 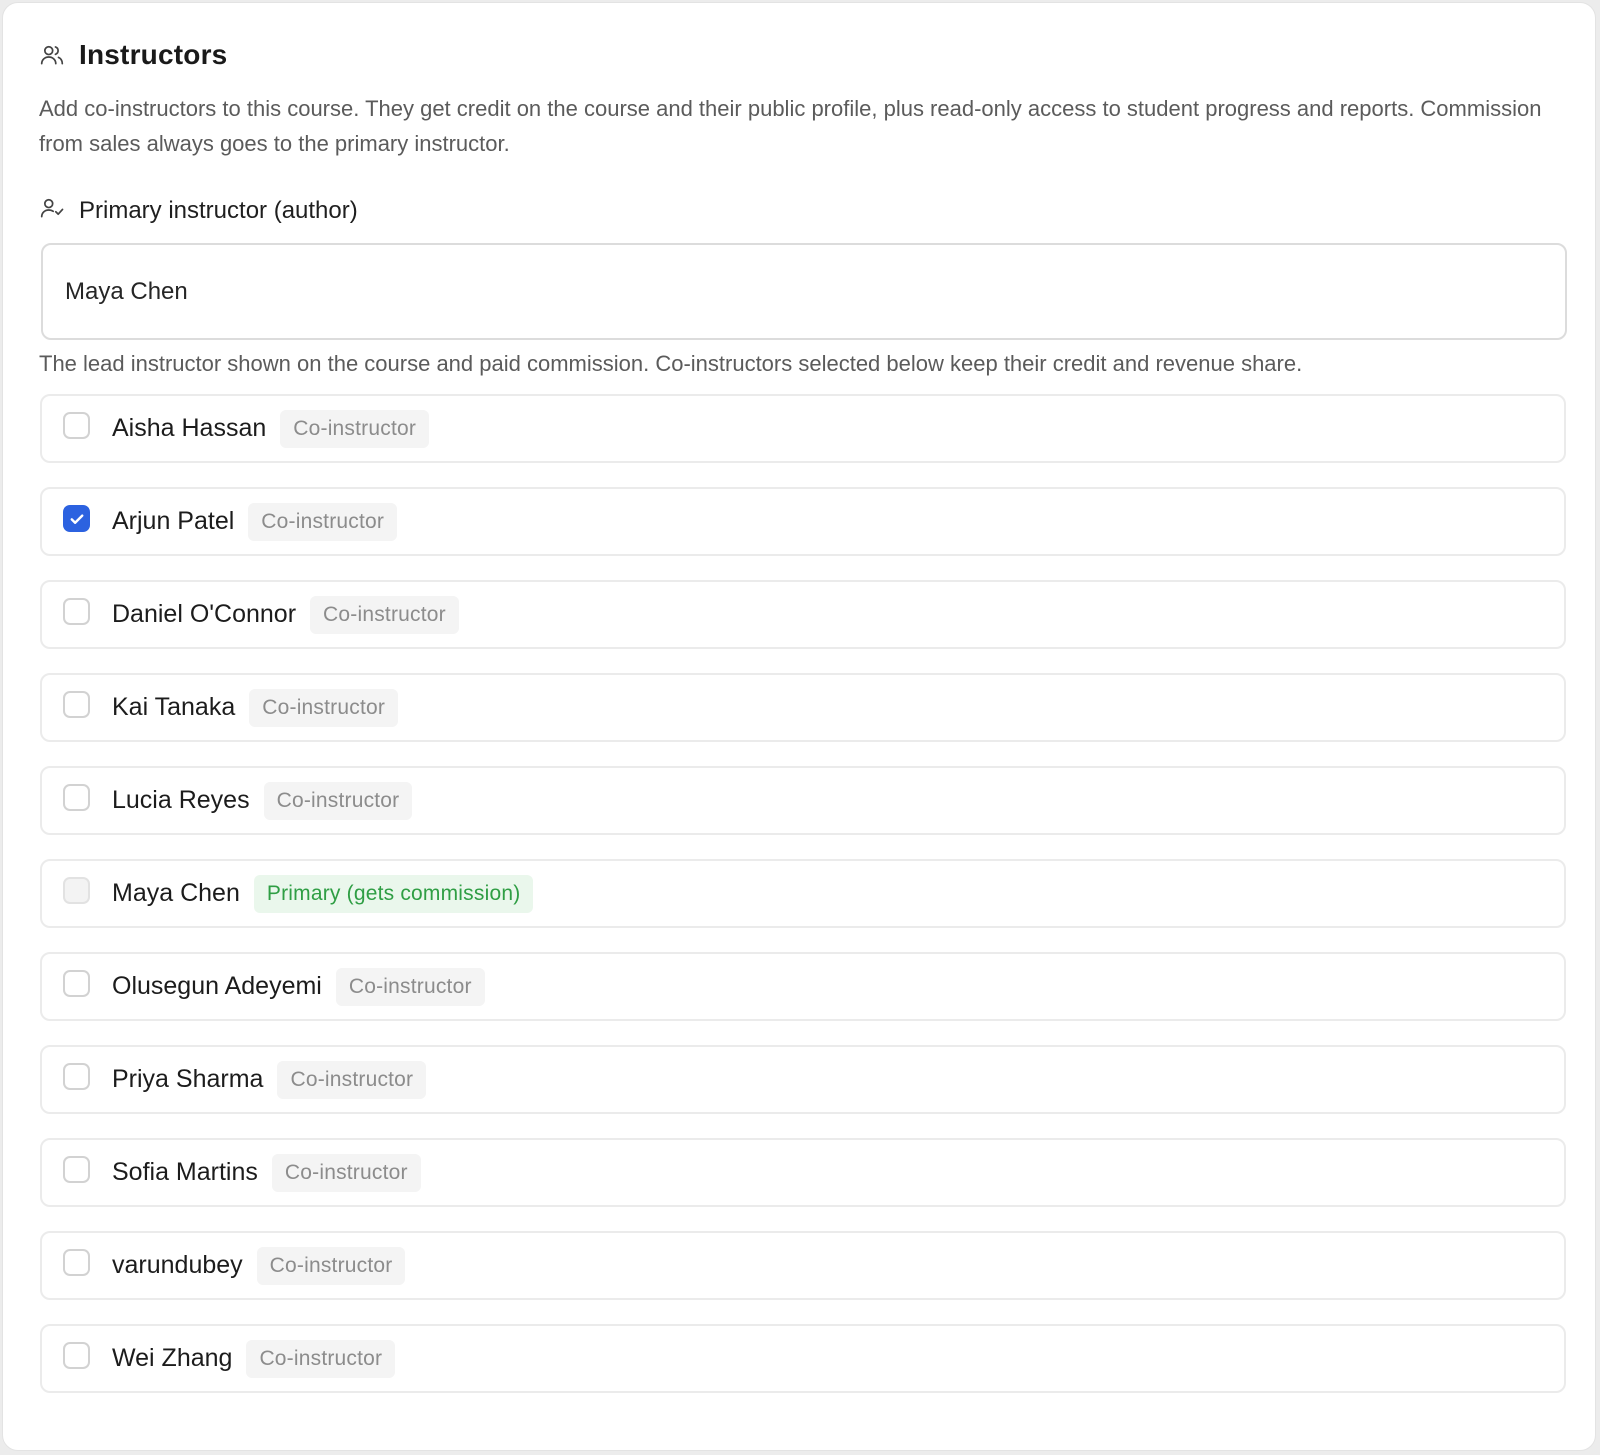 What do you see at coordinates (803, 893) in the screenshot?
I see `list-item: Maya Chen Primary (gets commission)` at bounding box center [803, 893].